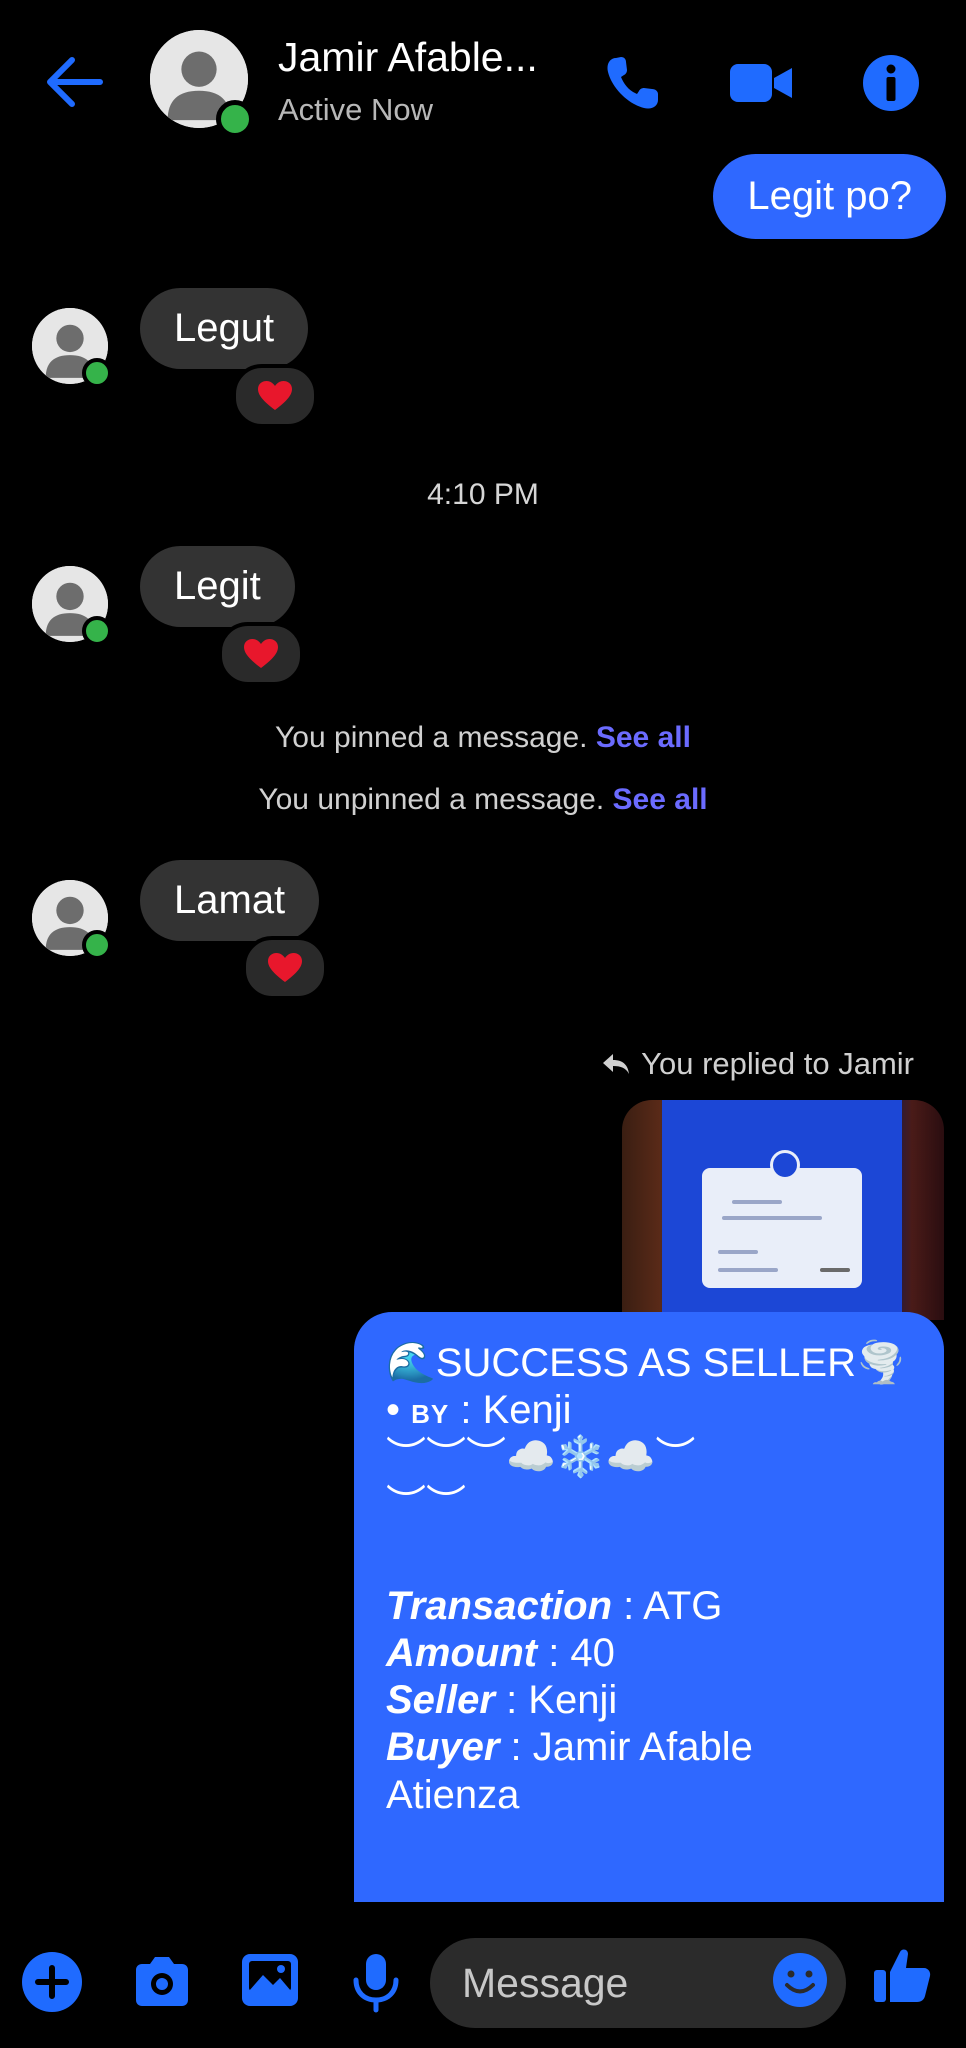 This screenshot has height=2048, width=966. I want to click on video-call-button, so click(761, 83).